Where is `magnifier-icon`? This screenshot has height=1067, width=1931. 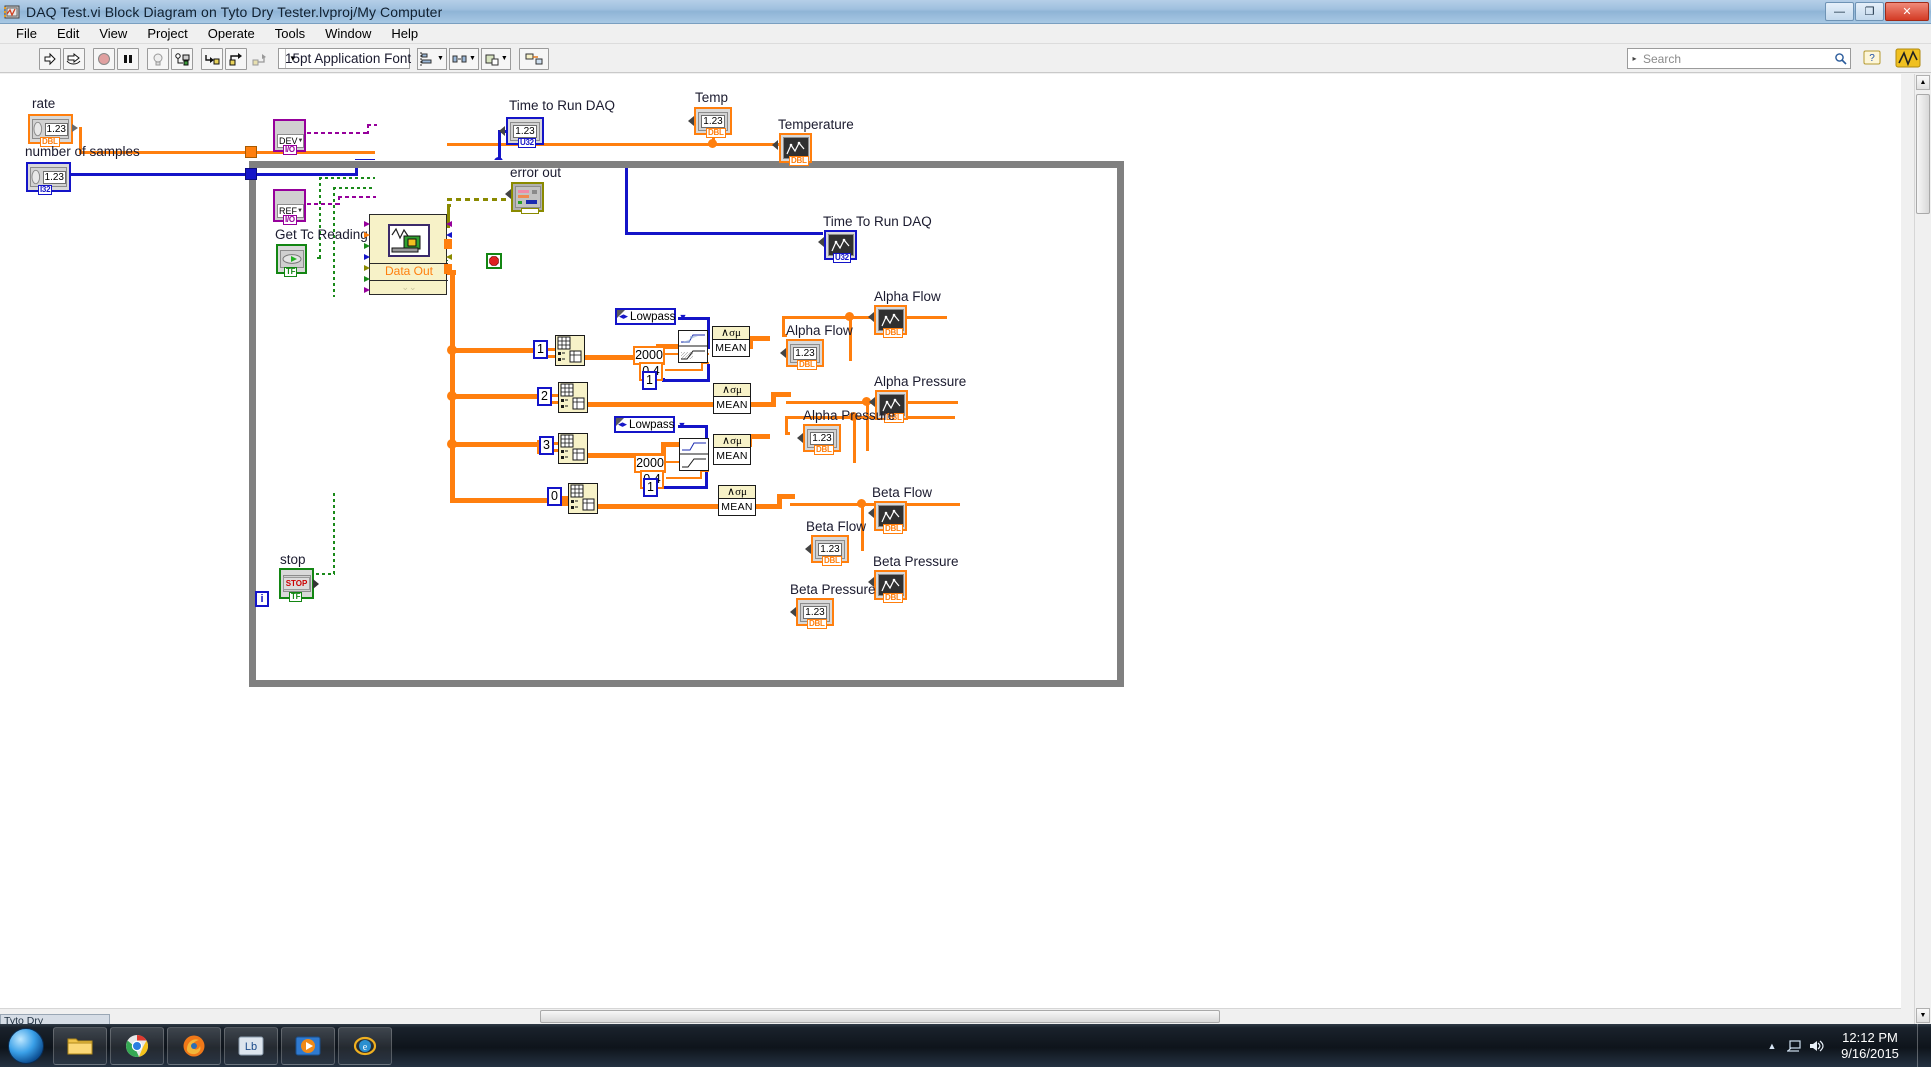 magnifier-icon is located at coordinates (1840, 58).